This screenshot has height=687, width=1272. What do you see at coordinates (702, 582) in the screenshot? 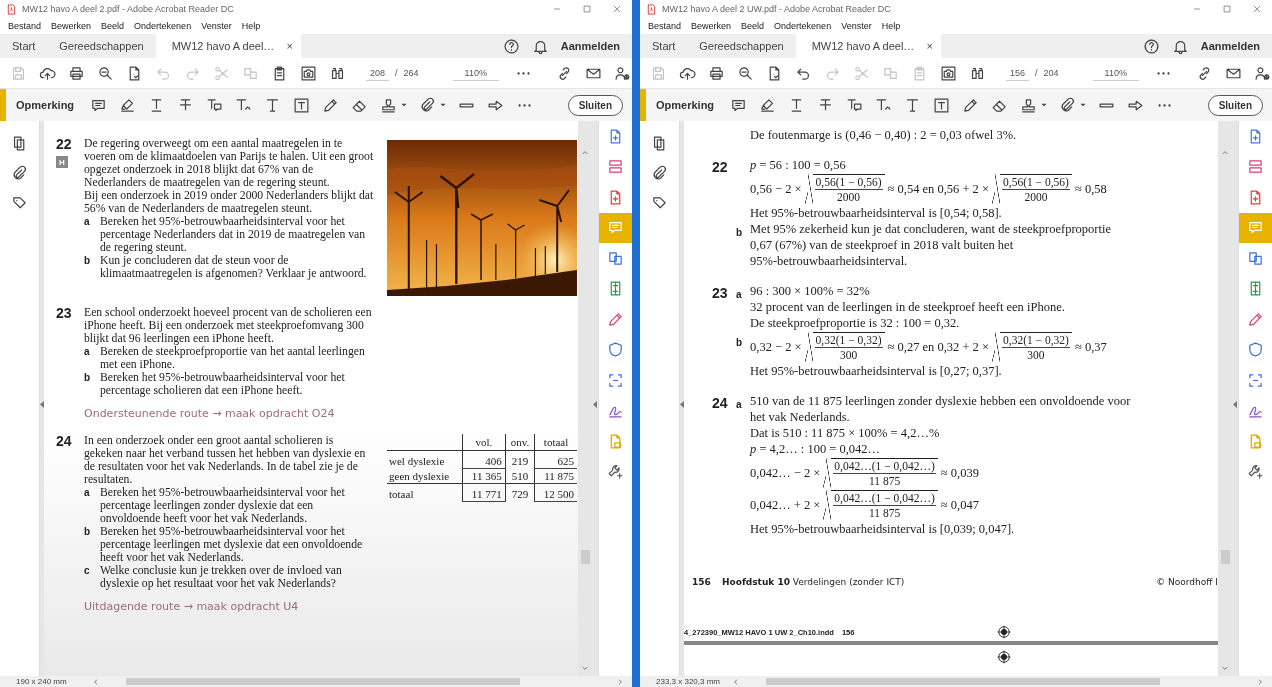
I see `page-number: 156` at bounding box center [702, 582].